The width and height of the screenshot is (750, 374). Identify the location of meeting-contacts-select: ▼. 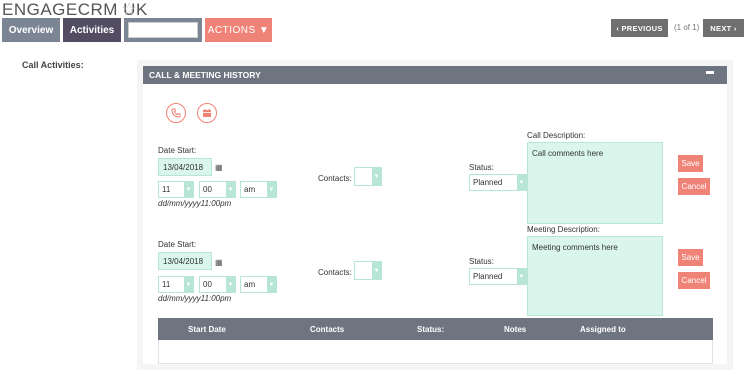
(368, 270).